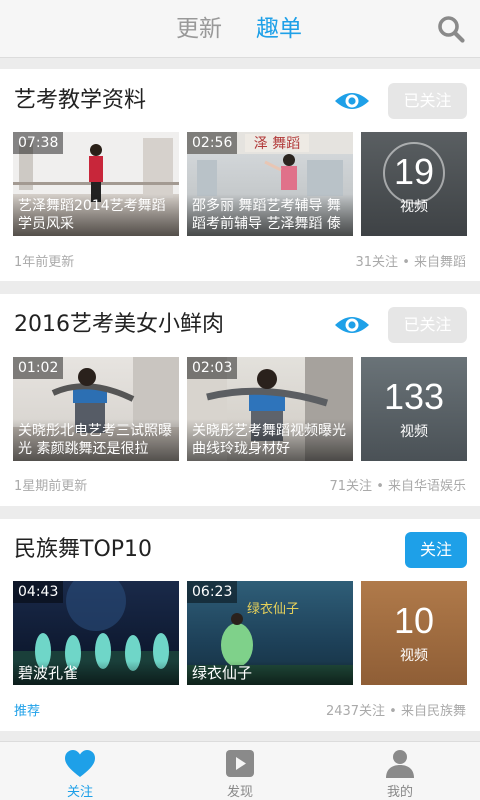 The image size is (480, 800). What do you see at coordinates (199, 29) in the screenshot?
I see `tab-updates: 更新` at bounding box center [199, 29].